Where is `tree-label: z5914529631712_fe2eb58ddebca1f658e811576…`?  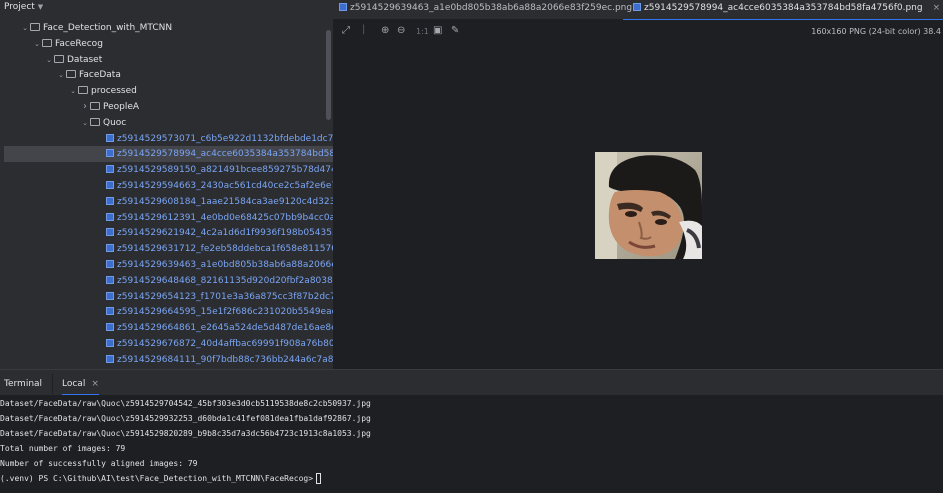
tree-label: z5914529631712_fe2eb58ddebca1f658e811576… is located at coordinates (225, 249).